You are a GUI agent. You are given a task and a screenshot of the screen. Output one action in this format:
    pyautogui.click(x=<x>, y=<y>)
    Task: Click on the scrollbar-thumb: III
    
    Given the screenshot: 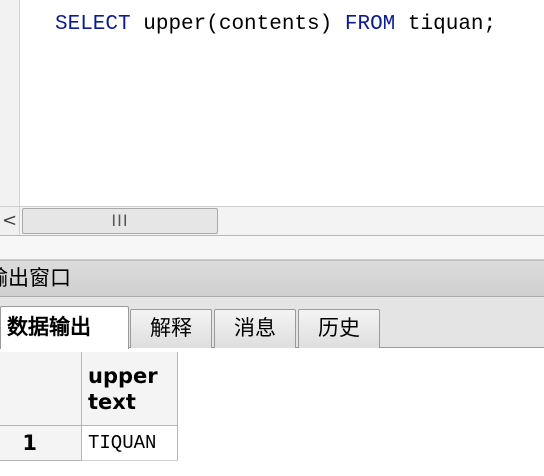 What is the action you would take?
    pyautogui.click(x=120, y=221)
    